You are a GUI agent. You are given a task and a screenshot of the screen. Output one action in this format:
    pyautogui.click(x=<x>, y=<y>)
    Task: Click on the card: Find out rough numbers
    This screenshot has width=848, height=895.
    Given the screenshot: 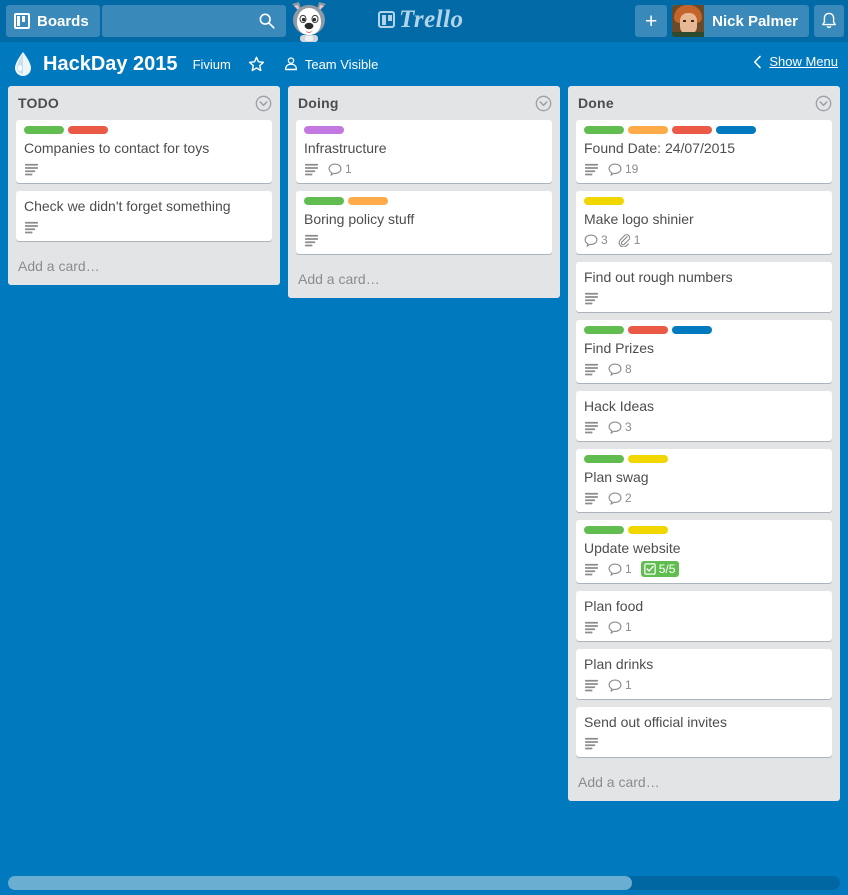 What is the action you would take?
    pyautogui.click(x=704, y=287)
    